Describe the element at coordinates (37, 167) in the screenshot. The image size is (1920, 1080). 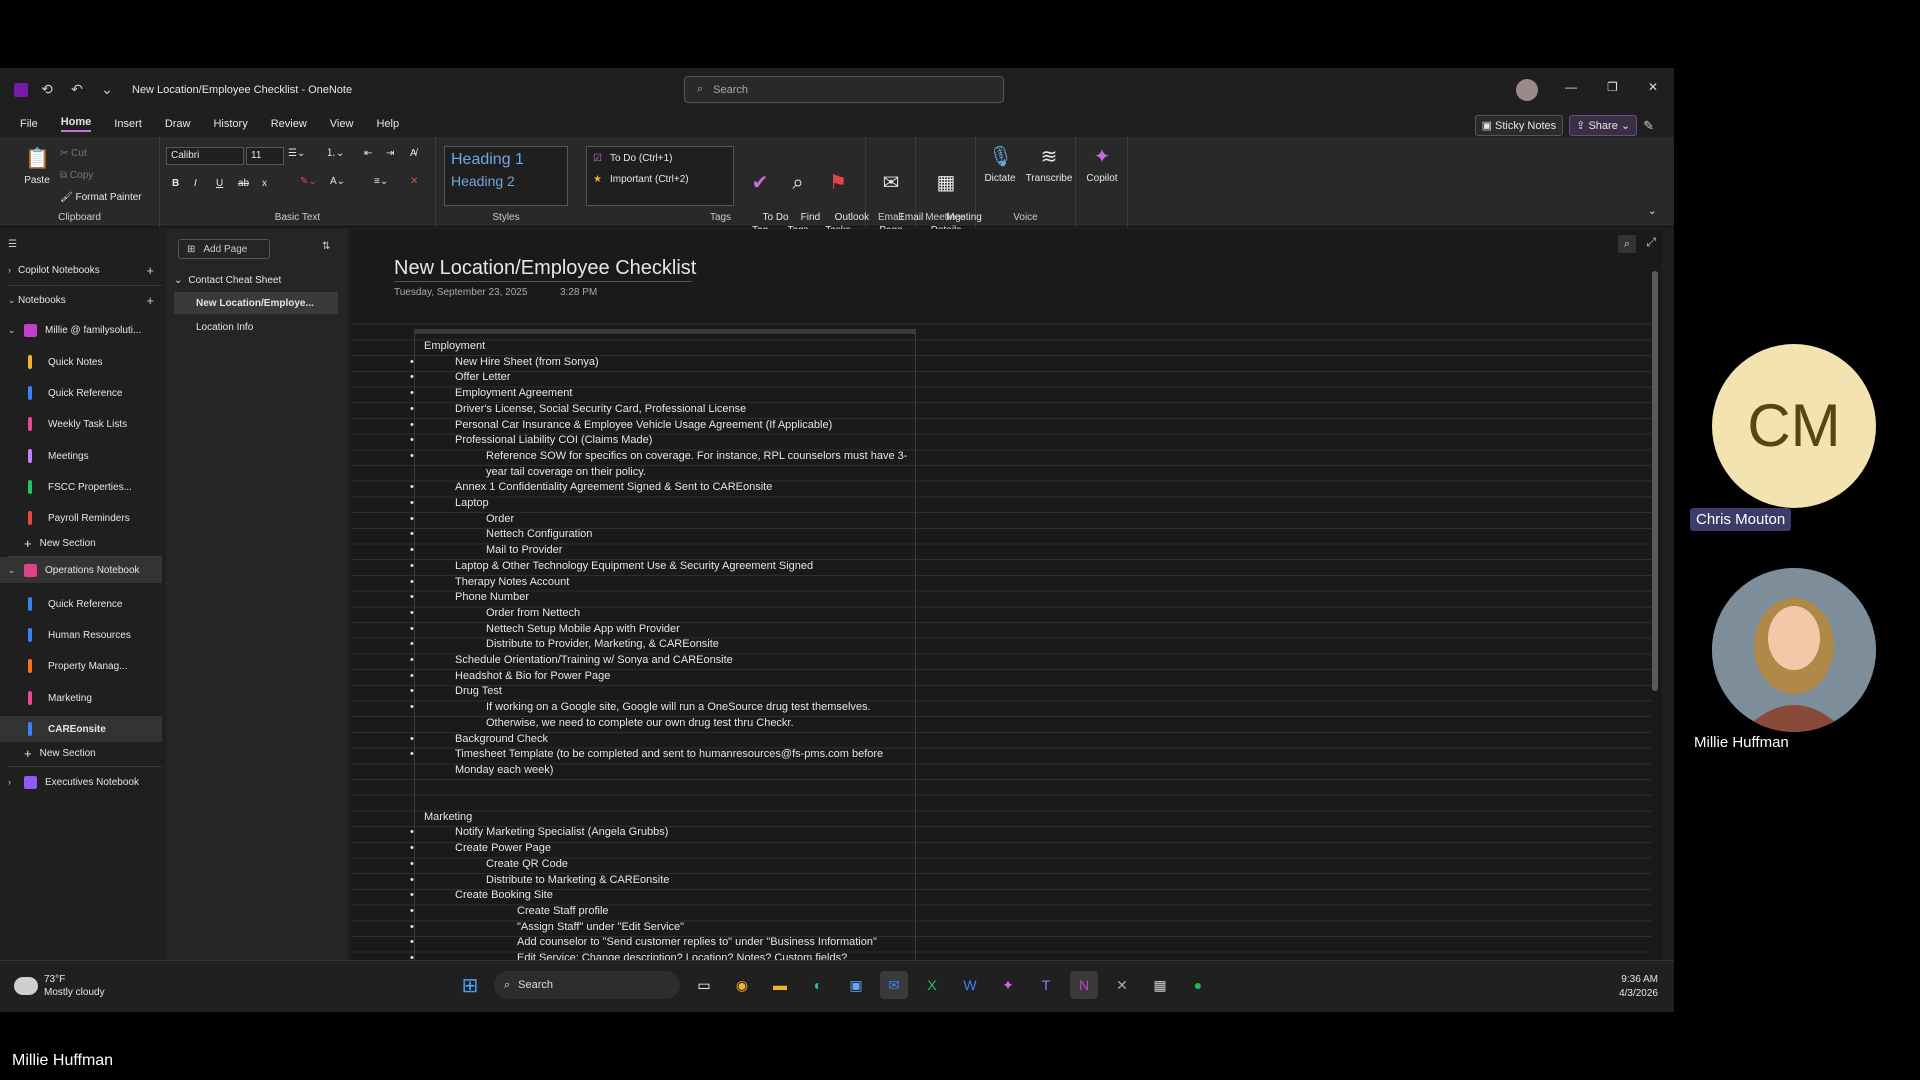
I see `paste-button: 📋 Paste` at that location.